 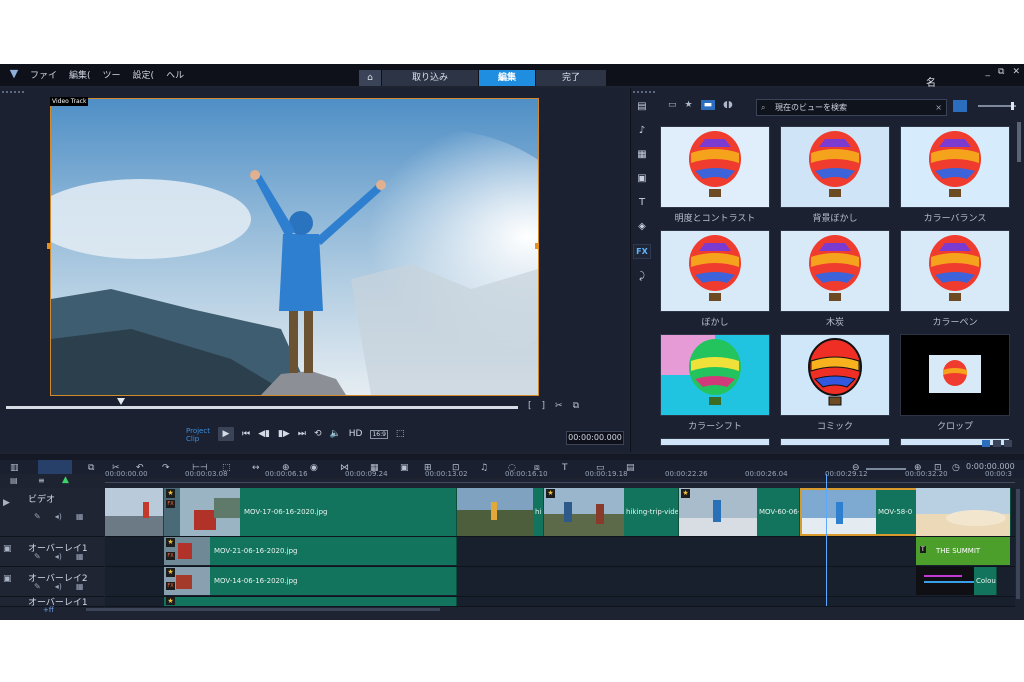 What do you see at coordinates (835, 175) in the screenshot?
I see `effect-item: 背景ぼかし` at bounding box center [835, 175].